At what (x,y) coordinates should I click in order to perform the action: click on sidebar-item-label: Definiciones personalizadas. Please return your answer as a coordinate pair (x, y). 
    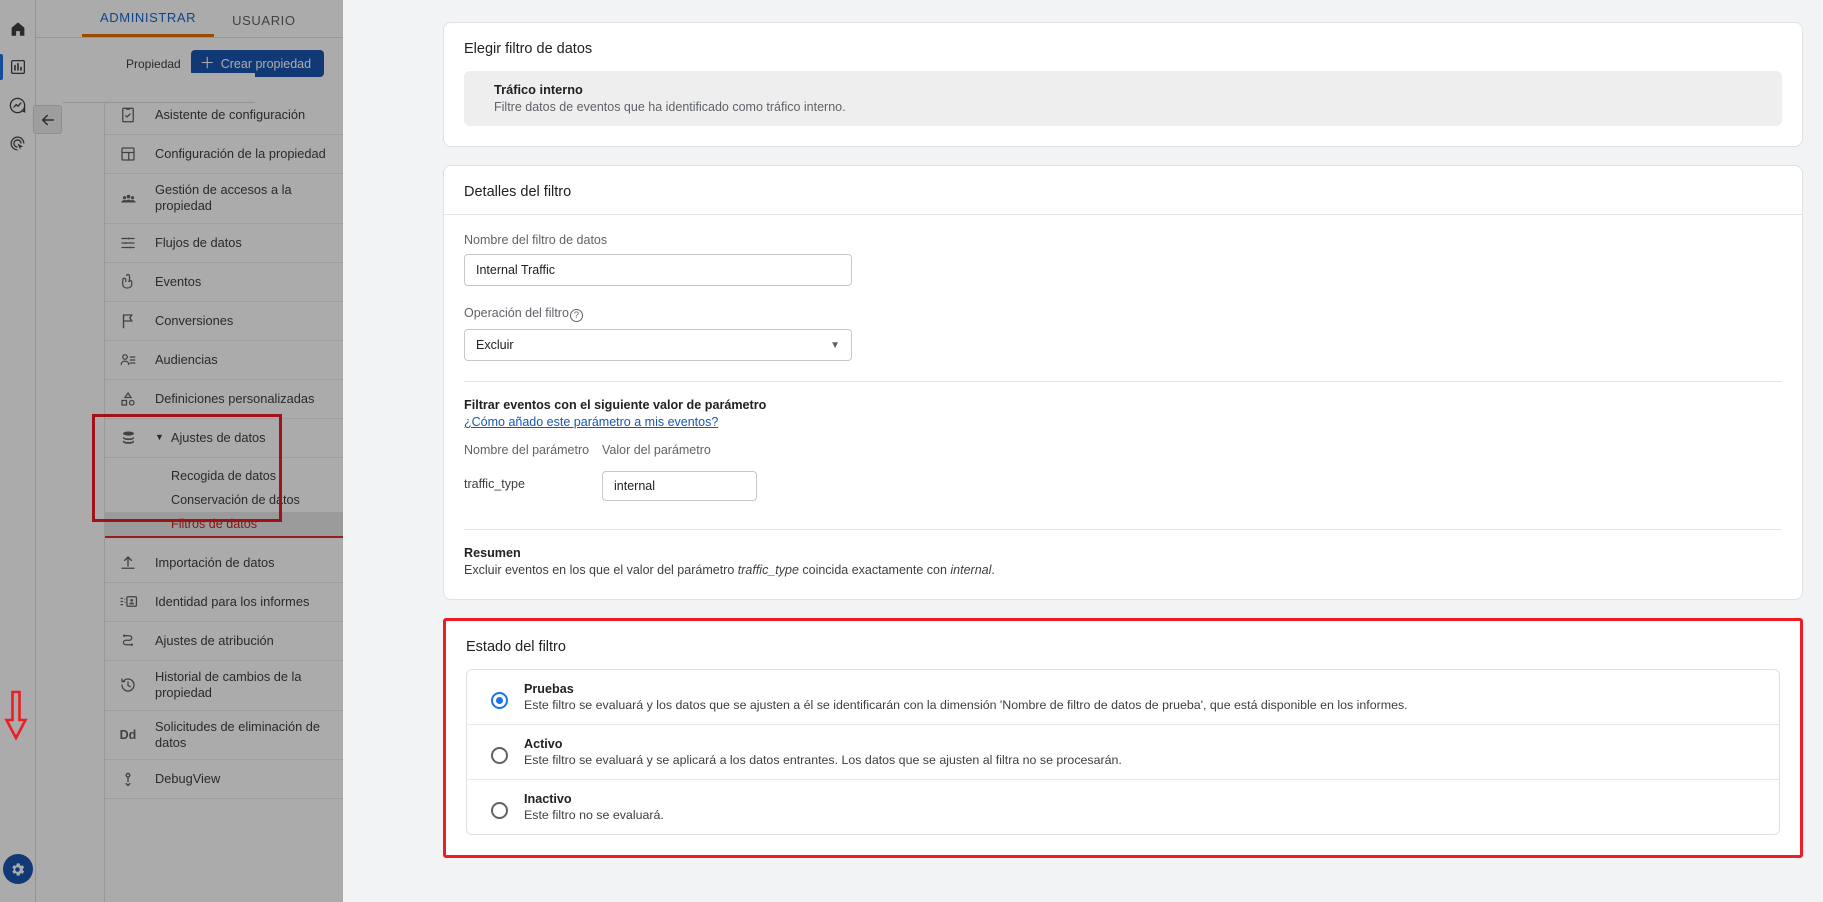
    Looking at the image, I should click on (235, 398).